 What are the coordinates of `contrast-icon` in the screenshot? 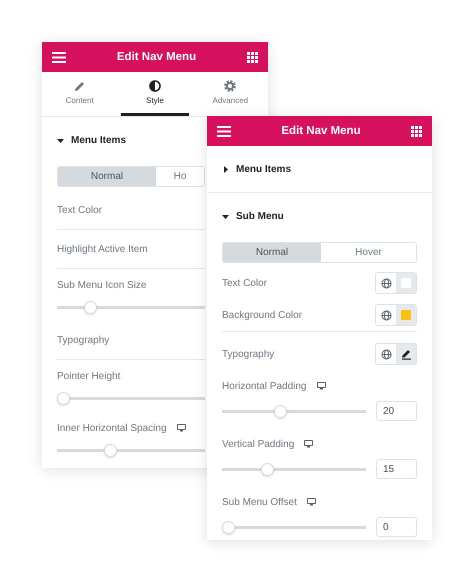 It's located at (154, 86).